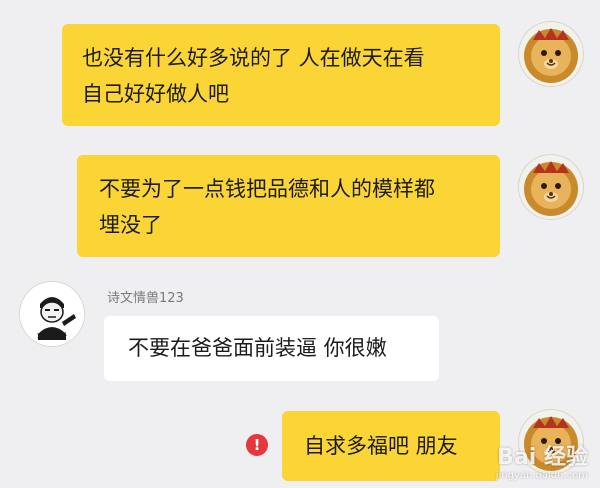  What do you see at coordinates (52, 336) in the screenshot?
I see `avatar-caption: 求 用嘴子` at bounding box center [52, 336].